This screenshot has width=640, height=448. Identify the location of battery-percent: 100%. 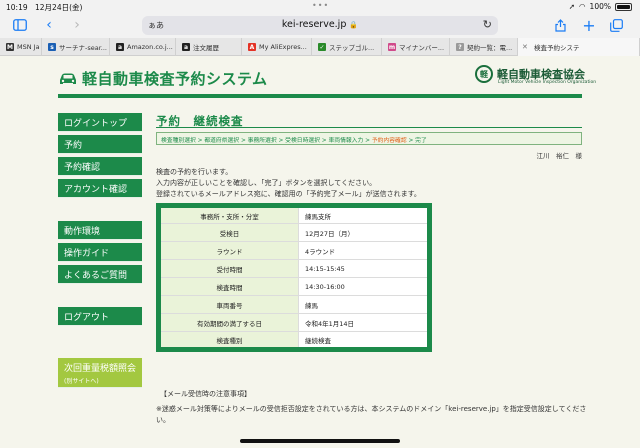
(600, 6).